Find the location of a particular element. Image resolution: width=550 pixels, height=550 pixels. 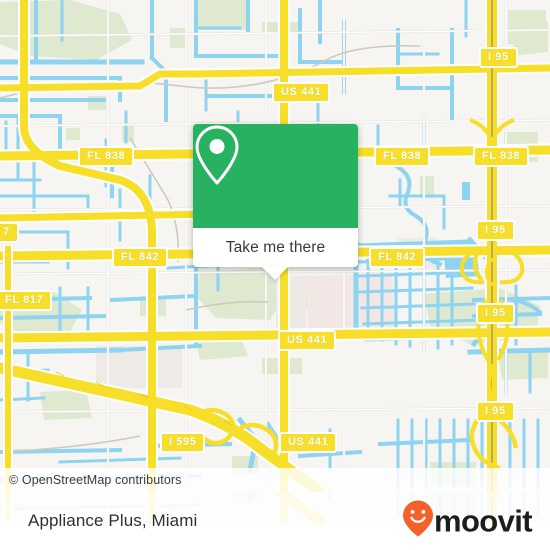

moovit-smiley-pin-icon is located at coordinates (417, 521).